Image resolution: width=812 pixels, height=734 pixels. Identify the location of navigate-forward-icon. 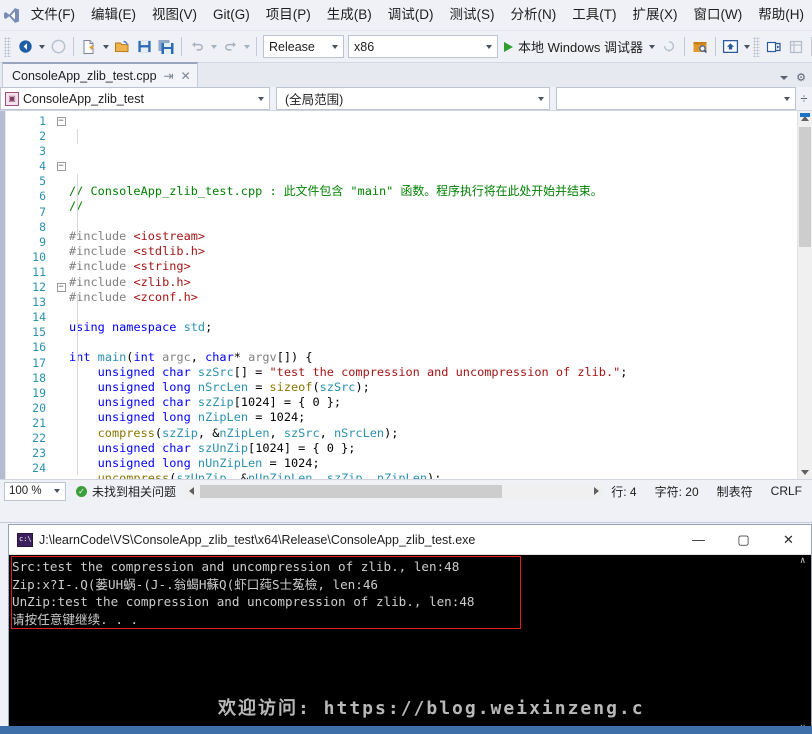
(58, 46).